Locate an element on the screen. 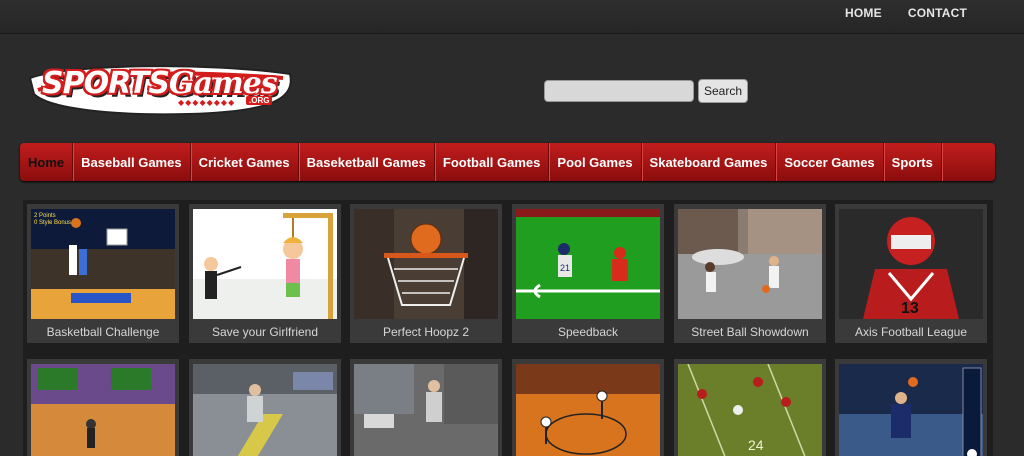 Image resolution: width=1024 pixels, height=456 pixels. game-tile: Street Ball Showdown is located at coordinates (750, 273).